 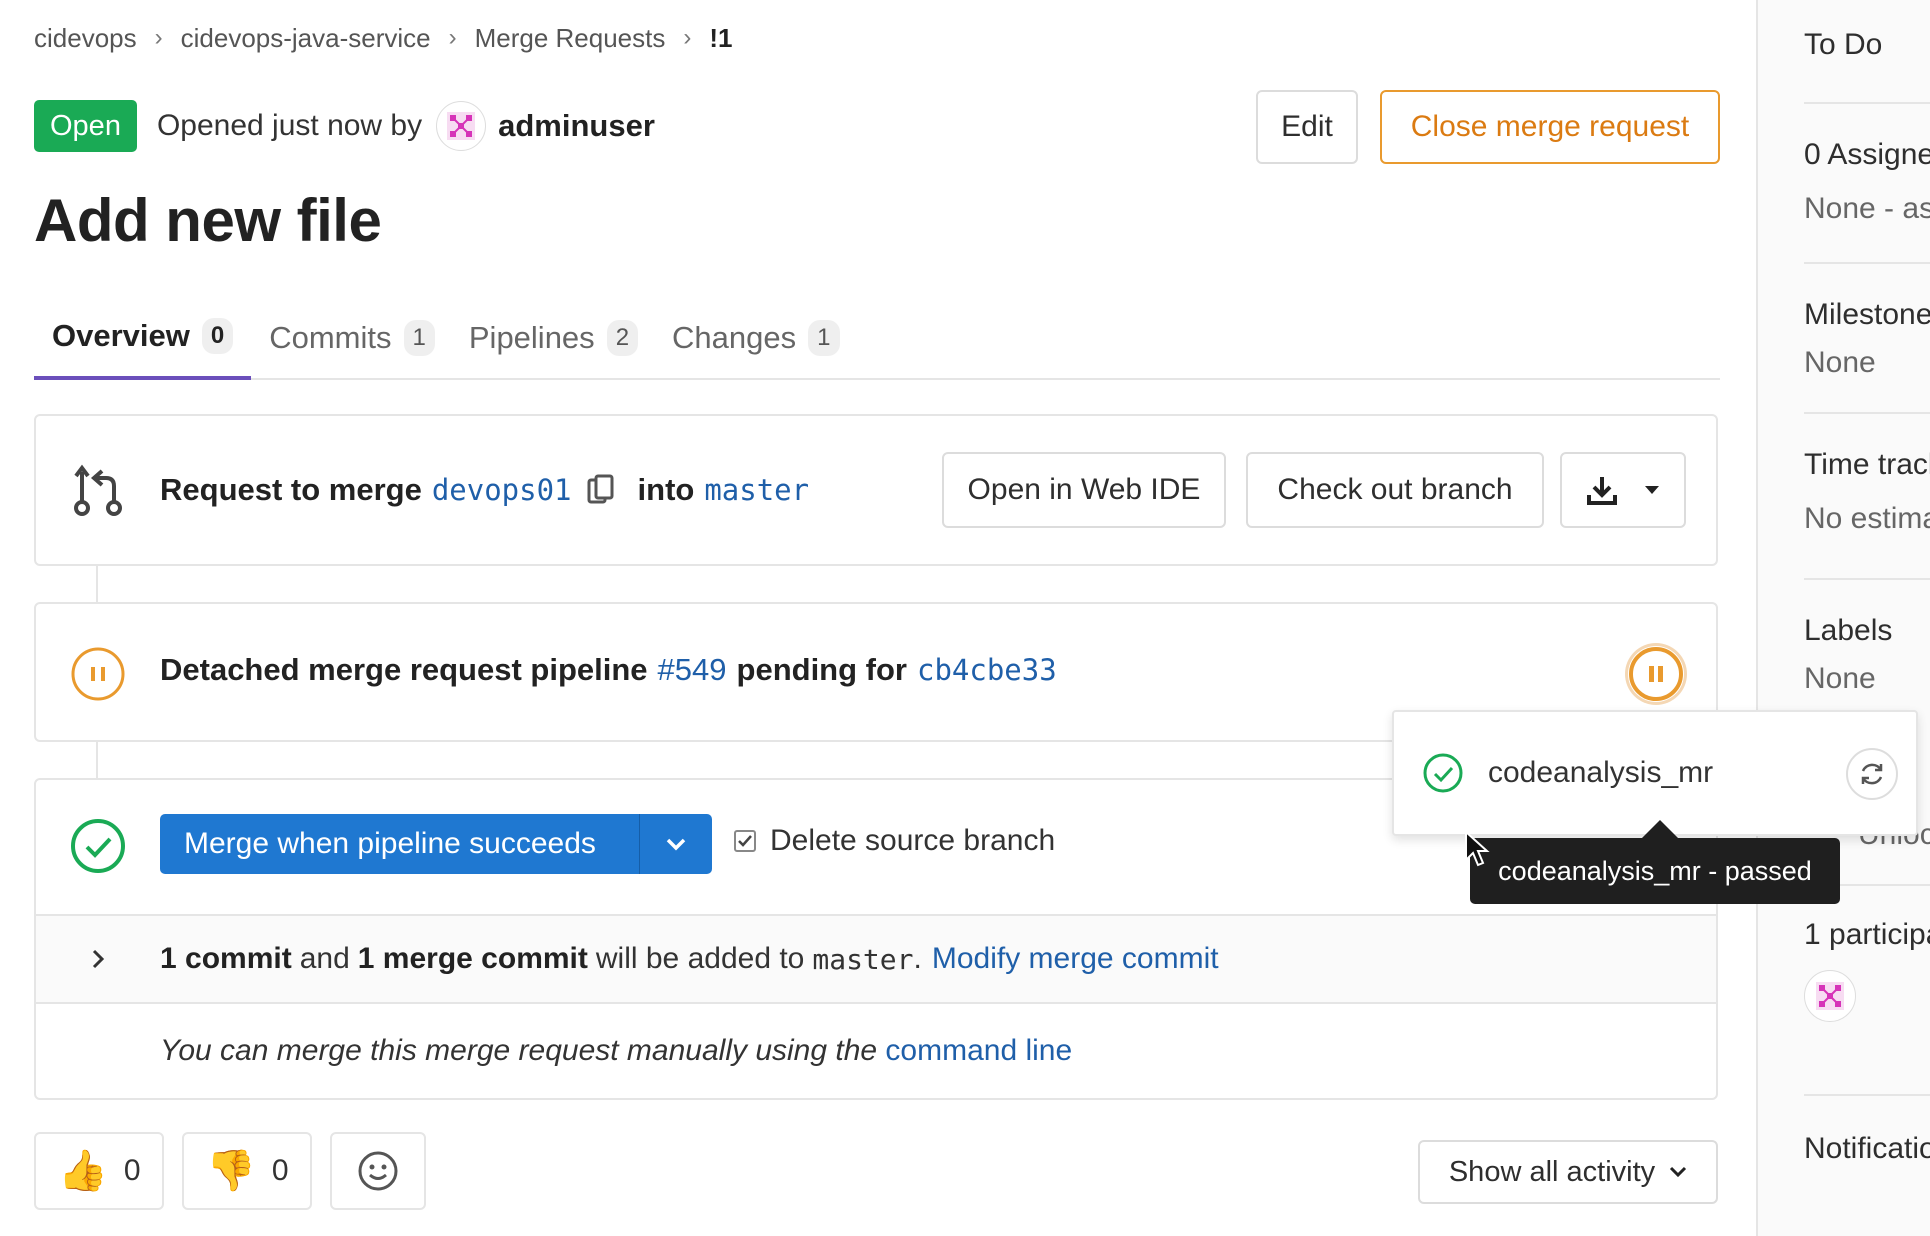 What do you see at coordinates (330, 337) in the screenshot?
I see `tab-label: Commits` at bounding box center [330, 337].